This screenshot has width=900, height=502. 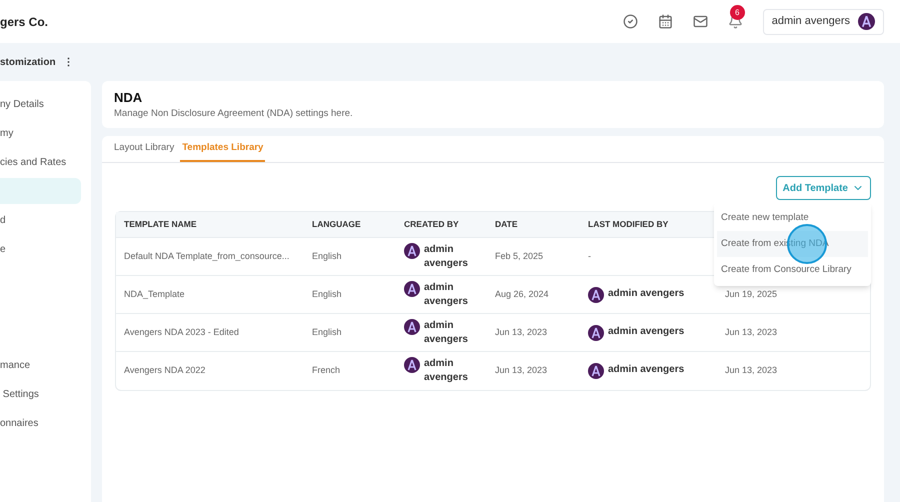 What do you see at coordinates (432, 224) in the screenshot?
I see `column-header: CREATED BY` at bounding box center [432, 224].